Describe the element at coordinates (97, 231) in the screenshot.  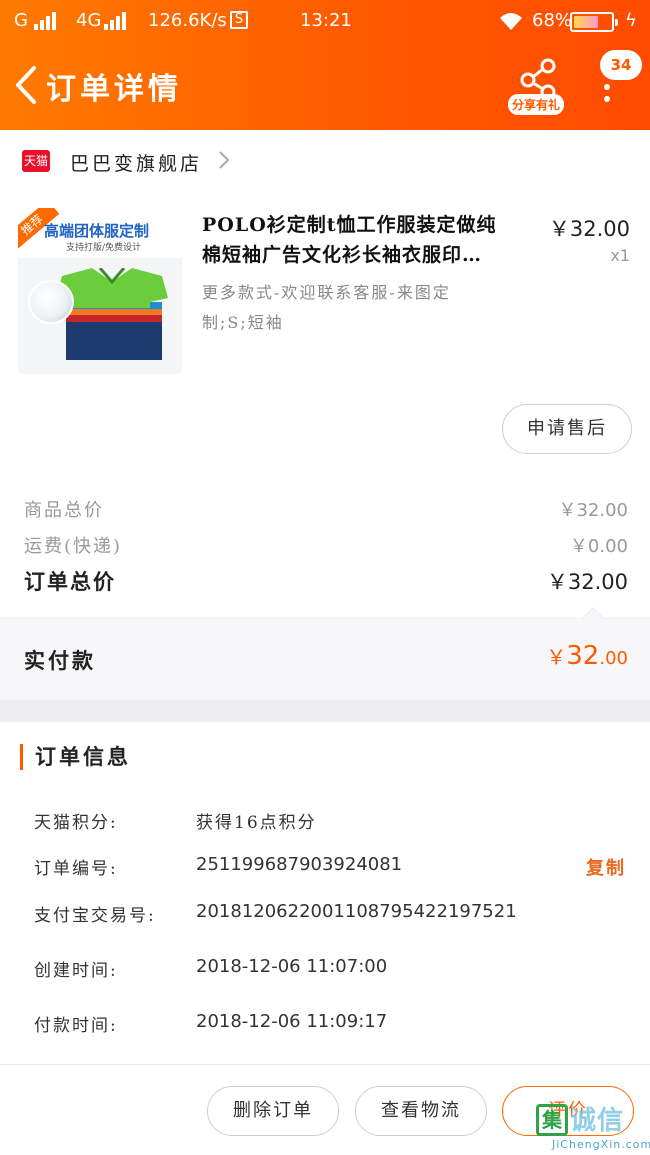
I see `product-image-title: 高端团体服定制` at that location.